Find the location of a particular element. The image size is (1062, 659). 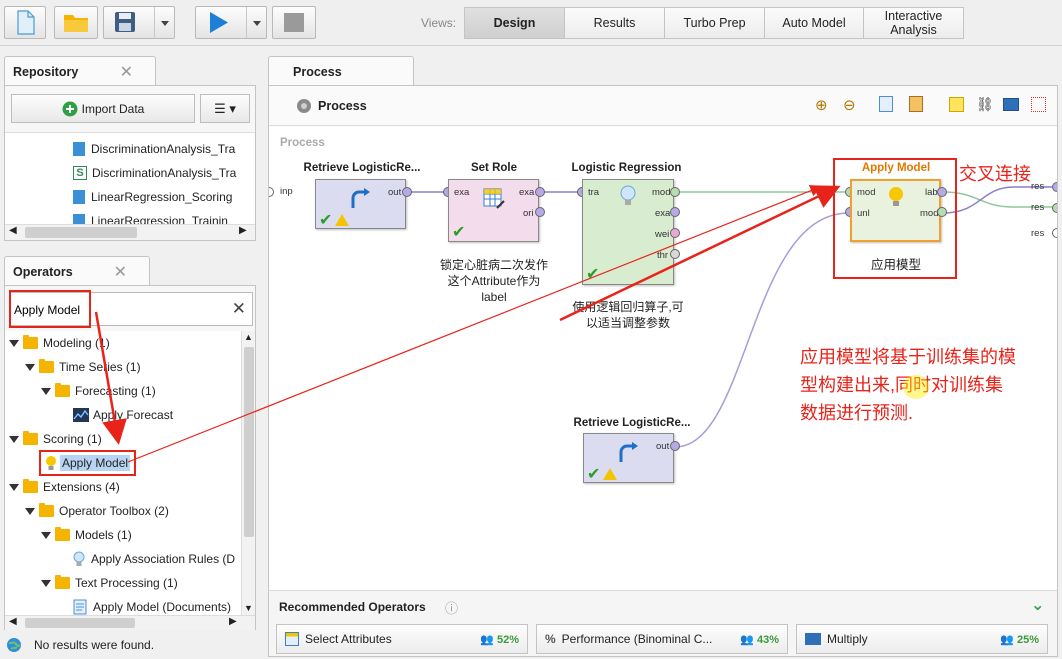

plus-circle-icon is located at coordinates (70, 108).